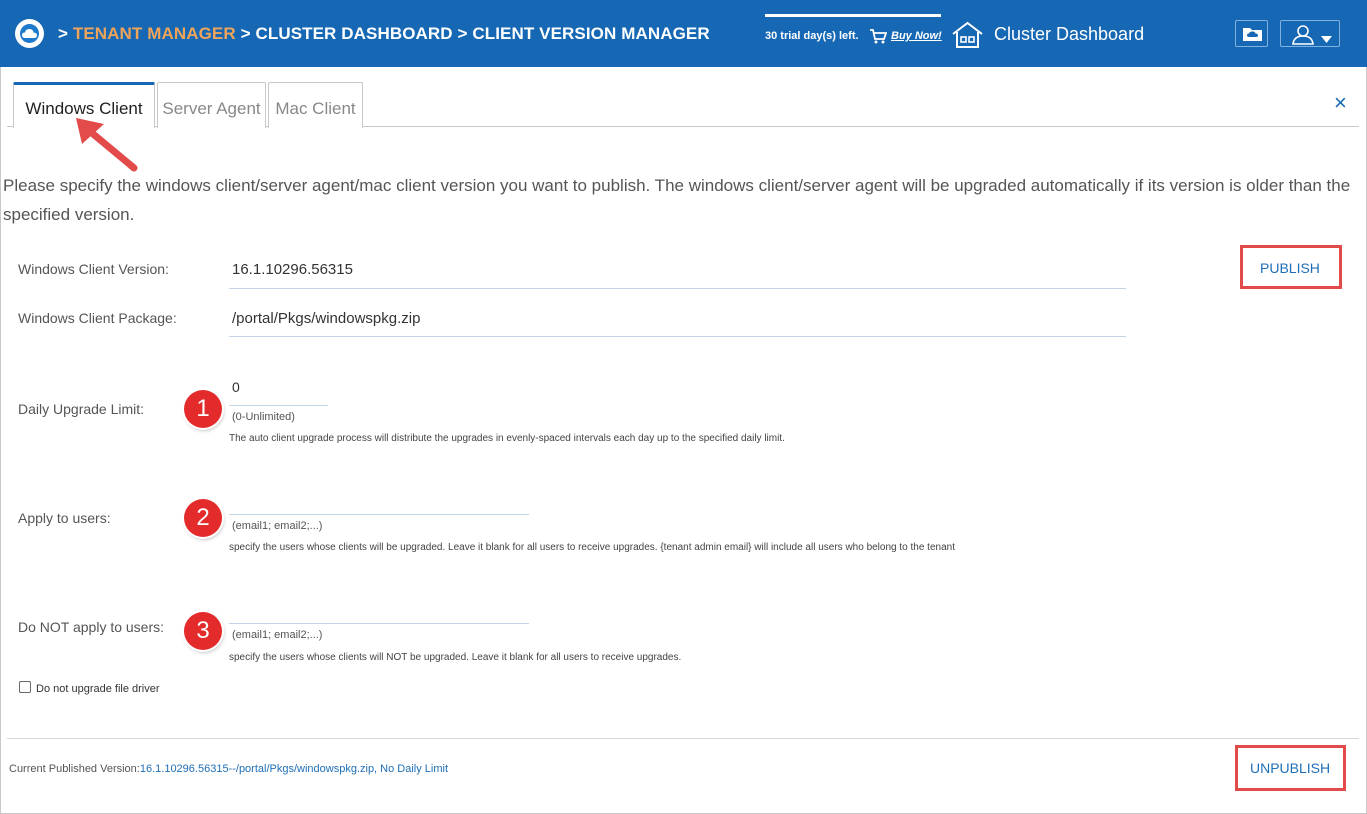 This screenshot has width=1367, height=814. I want to click on package-input: /portal/Pkgs/windowspkg.zip, so click(326, 318).